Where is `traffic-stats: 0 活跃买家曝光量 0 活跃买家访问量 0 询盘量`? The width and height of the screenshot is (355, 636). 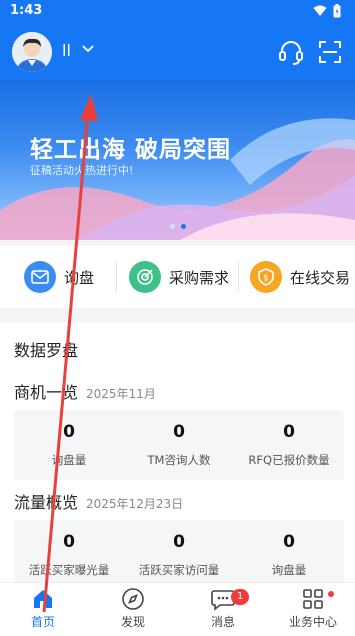 traffic-stats: 0 活跃买家曝光量 0 活跃买家访问量 0 询盘量 is located at coordinates (179, 555).